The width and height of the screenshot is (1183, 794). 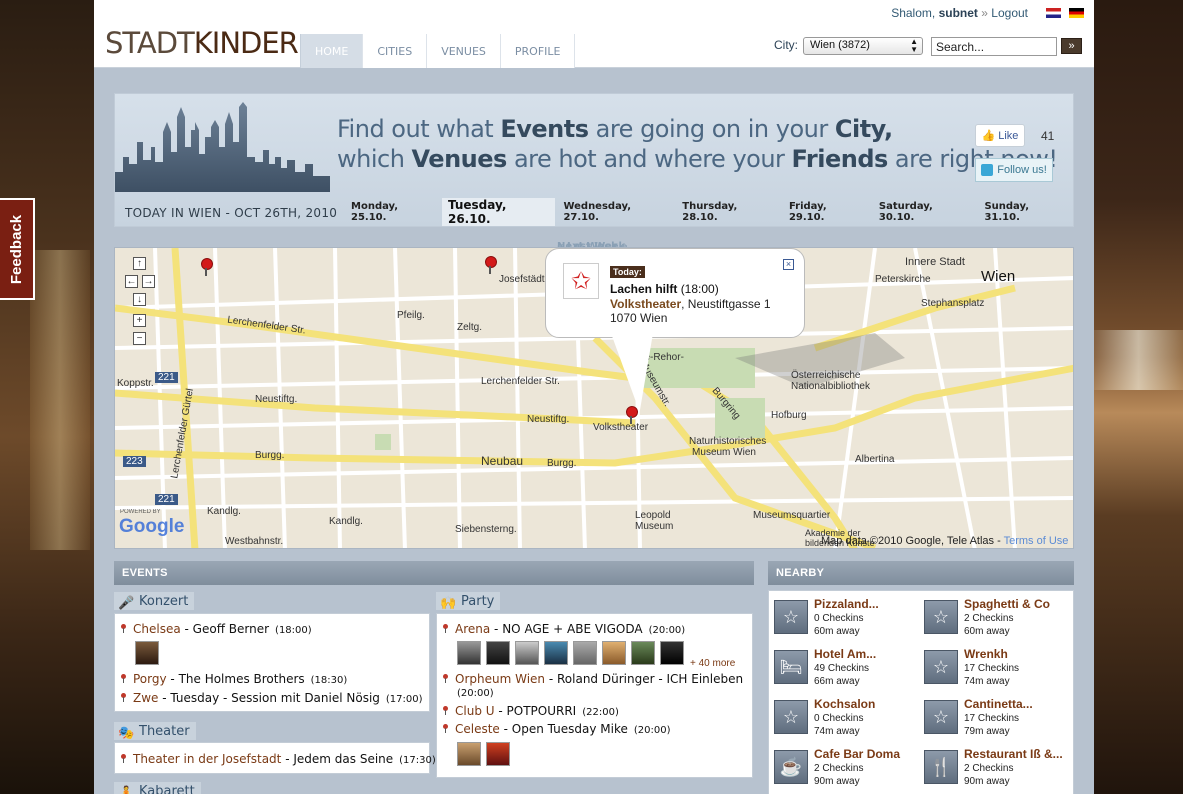 I want to click on terms-of-use-link: Terms of Use, so click(x=1036, y=541).